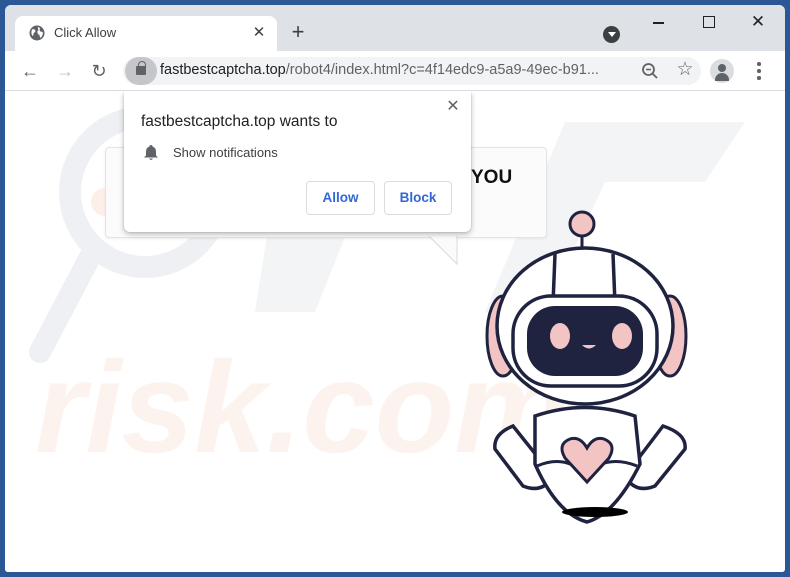  I want to click on popup-close-button: ✕, so click(453, 107).